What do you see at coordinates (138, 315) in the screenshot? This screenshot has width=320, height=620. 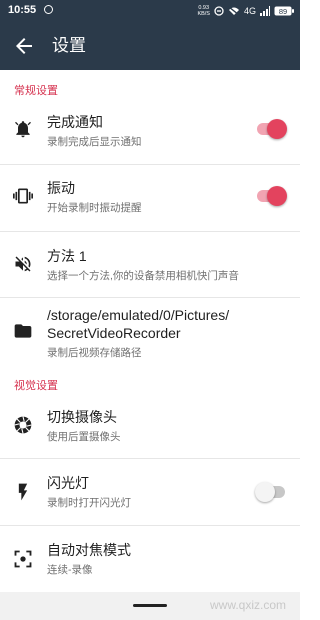 I see `setting-path-title-line1: /storage/emulated/0/Pictures/` at bounding box center [138, 315].